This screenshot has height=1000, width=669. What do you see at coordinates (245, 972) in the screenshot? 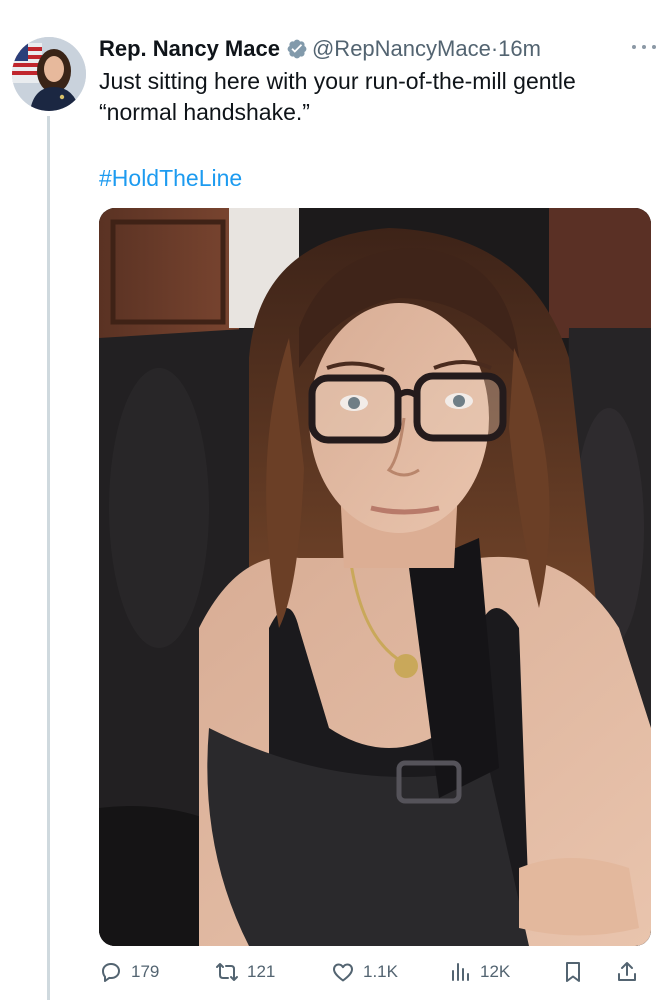
I see `repost-button: 121` at bounding box center [245, 972].